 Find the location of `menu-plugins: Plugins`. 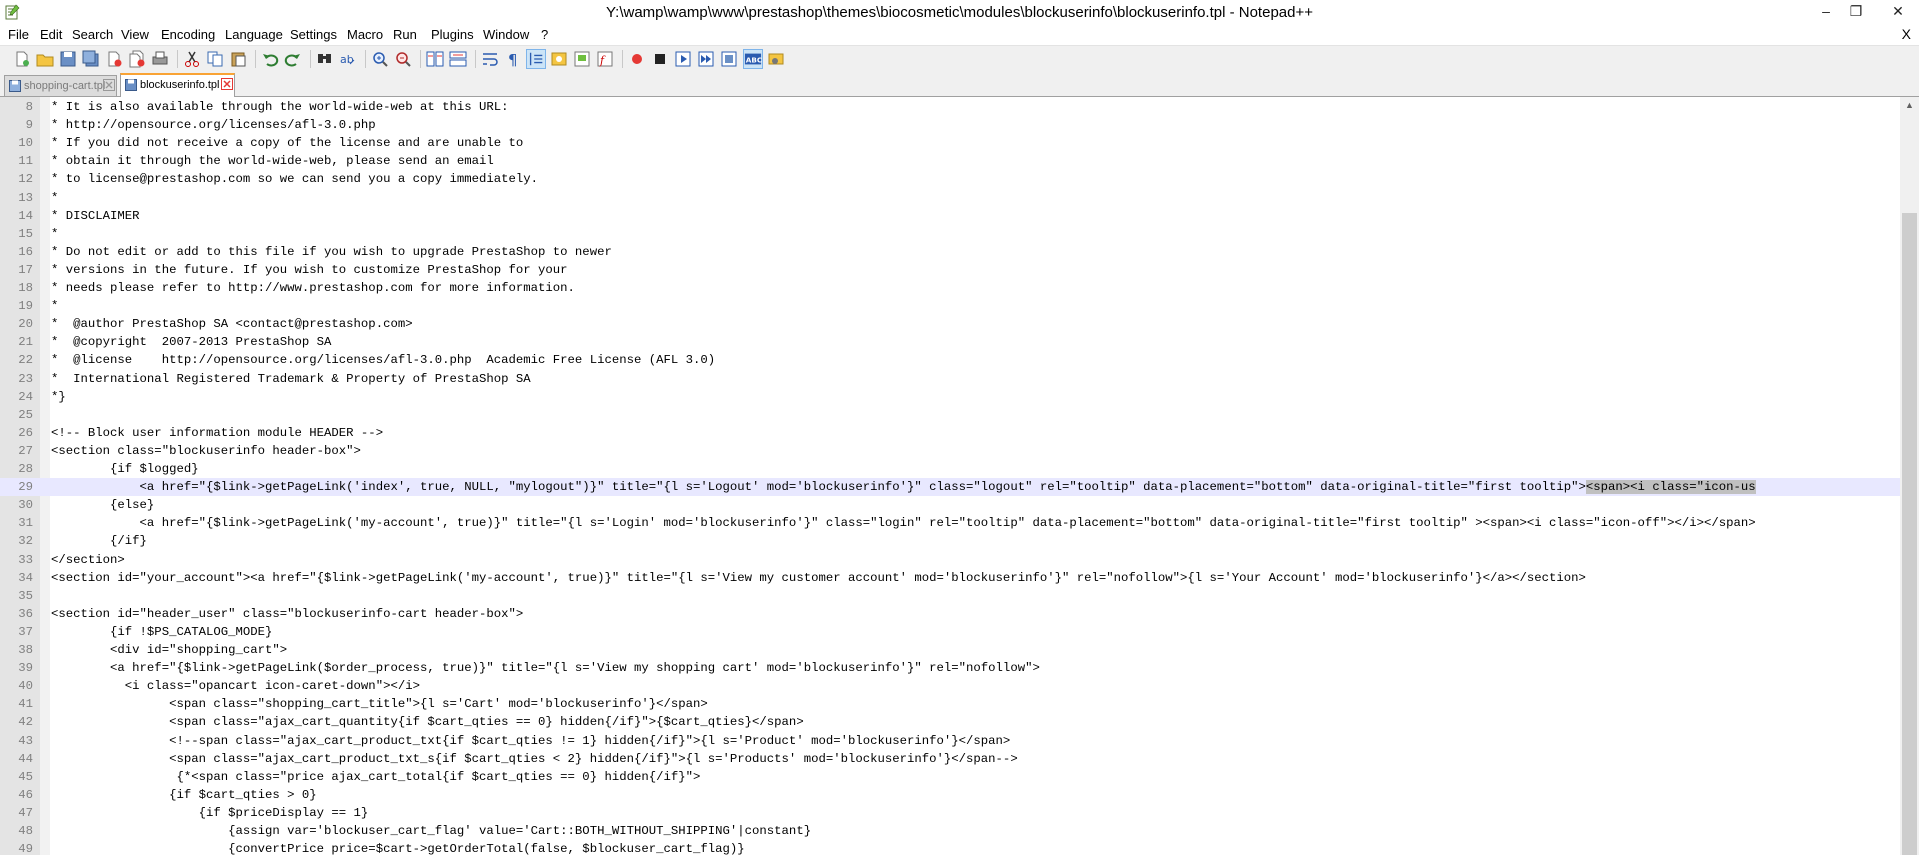

menu-plugins: Plugins is located at coordinates (452, 34).